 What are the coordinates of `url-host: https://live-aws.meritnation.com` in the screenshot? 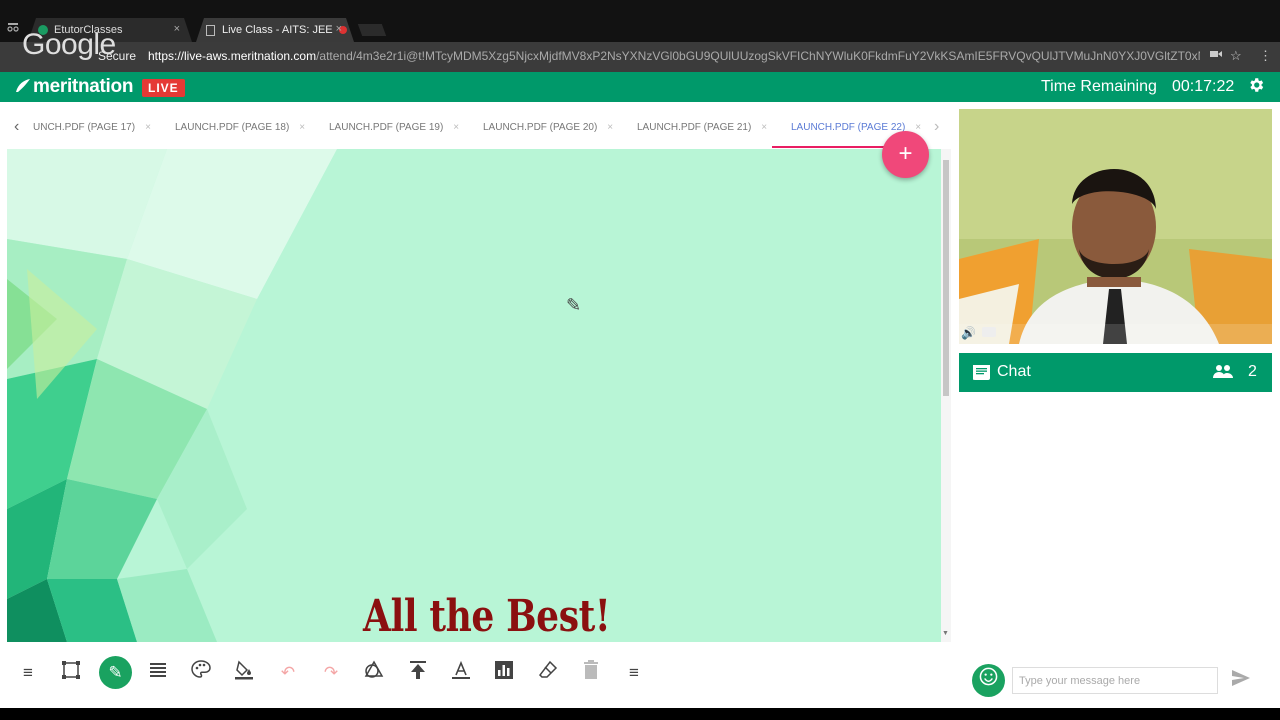 It's located at (232, 56).